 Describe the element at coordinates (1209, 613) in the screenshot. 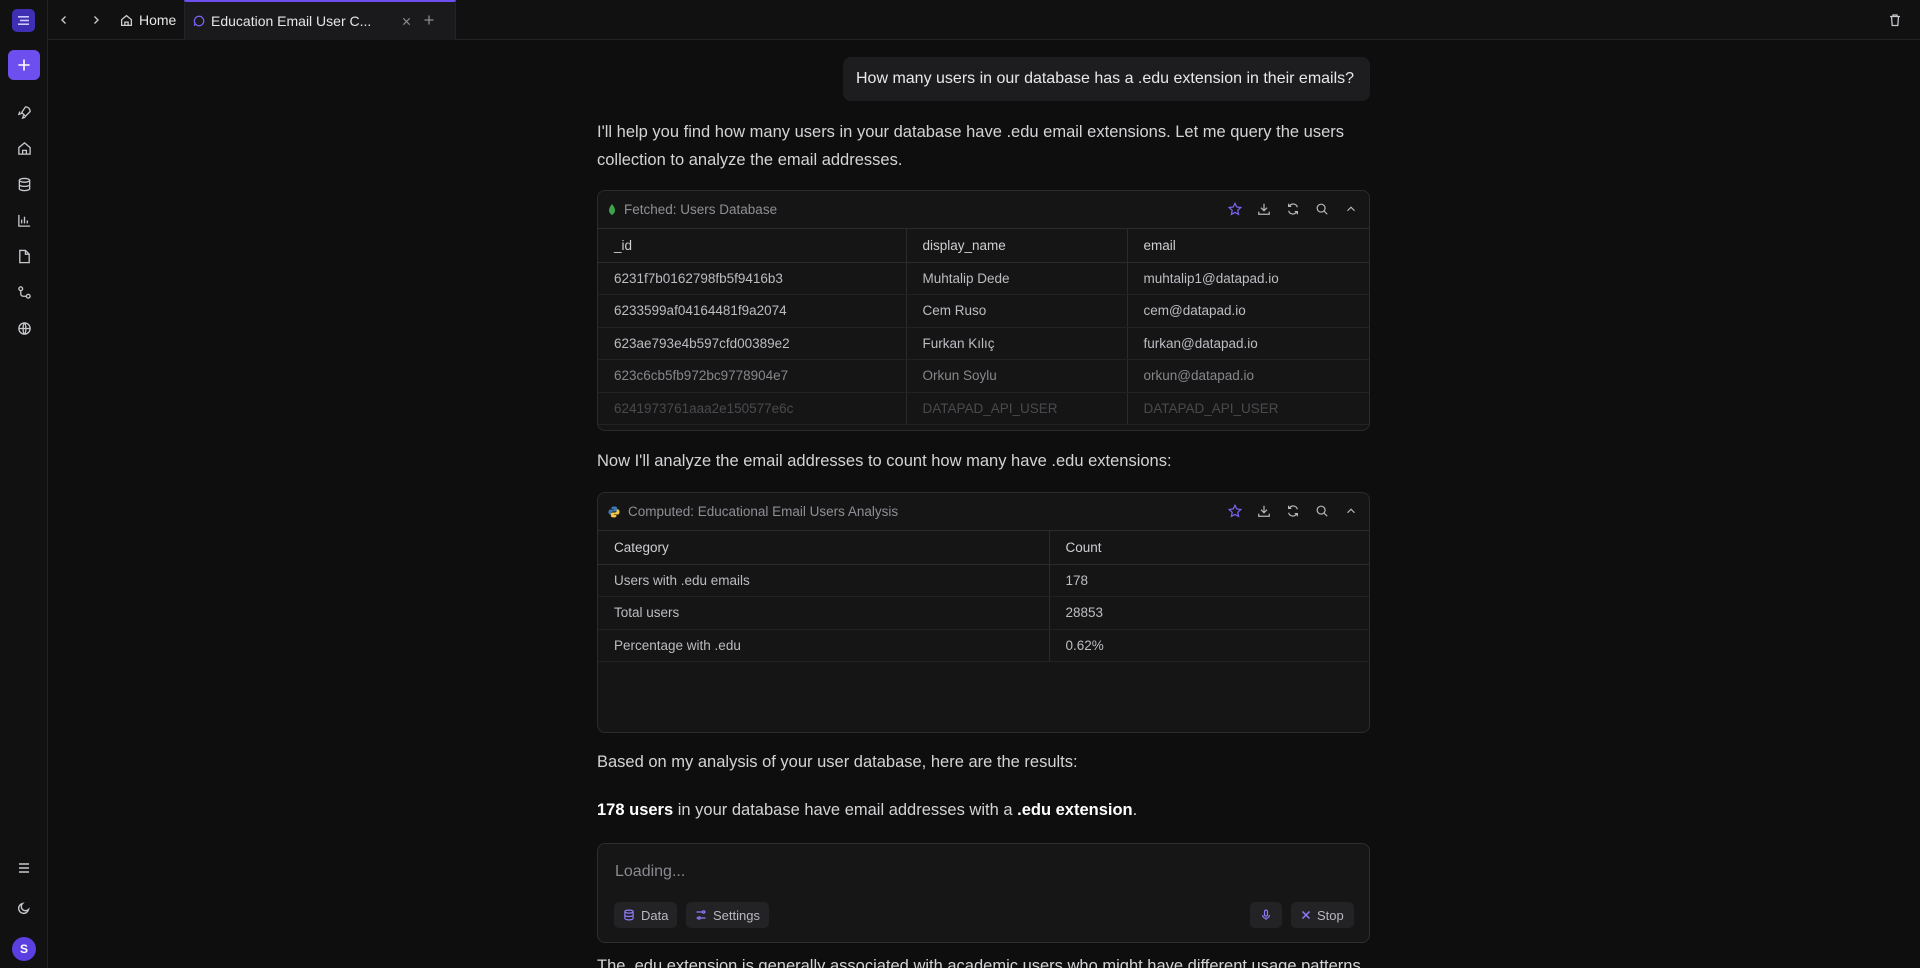

I see `table-cell: 28853` at that location.